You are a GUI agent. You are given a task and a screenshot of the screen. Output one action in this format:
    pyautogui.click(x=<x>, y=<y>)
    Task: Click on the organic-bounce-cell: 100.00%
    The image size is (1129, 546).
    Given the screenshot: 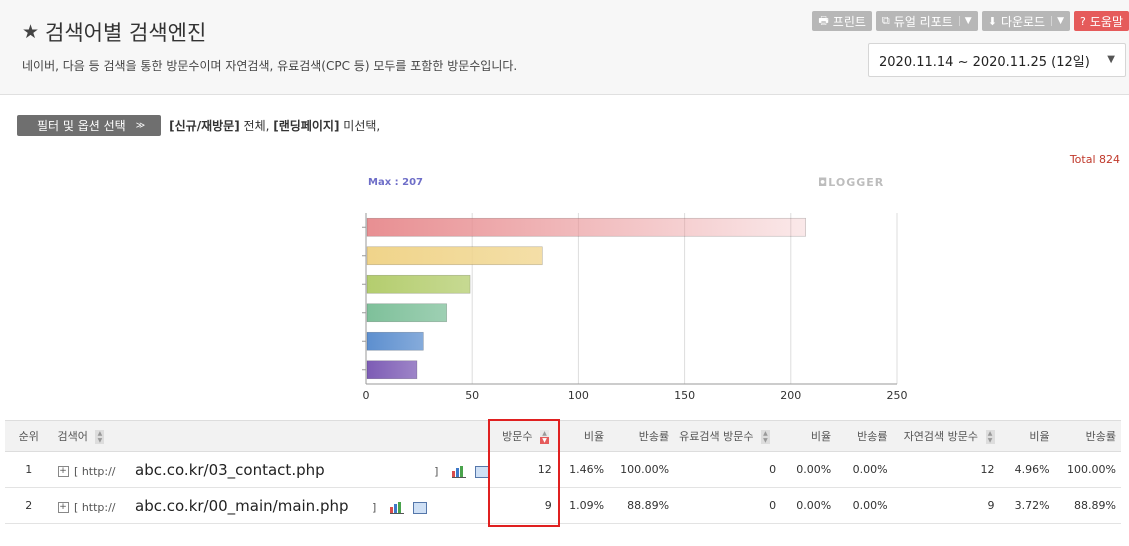 What is the action you would take?
    pyautogui.click(x=1087, y=469)
    